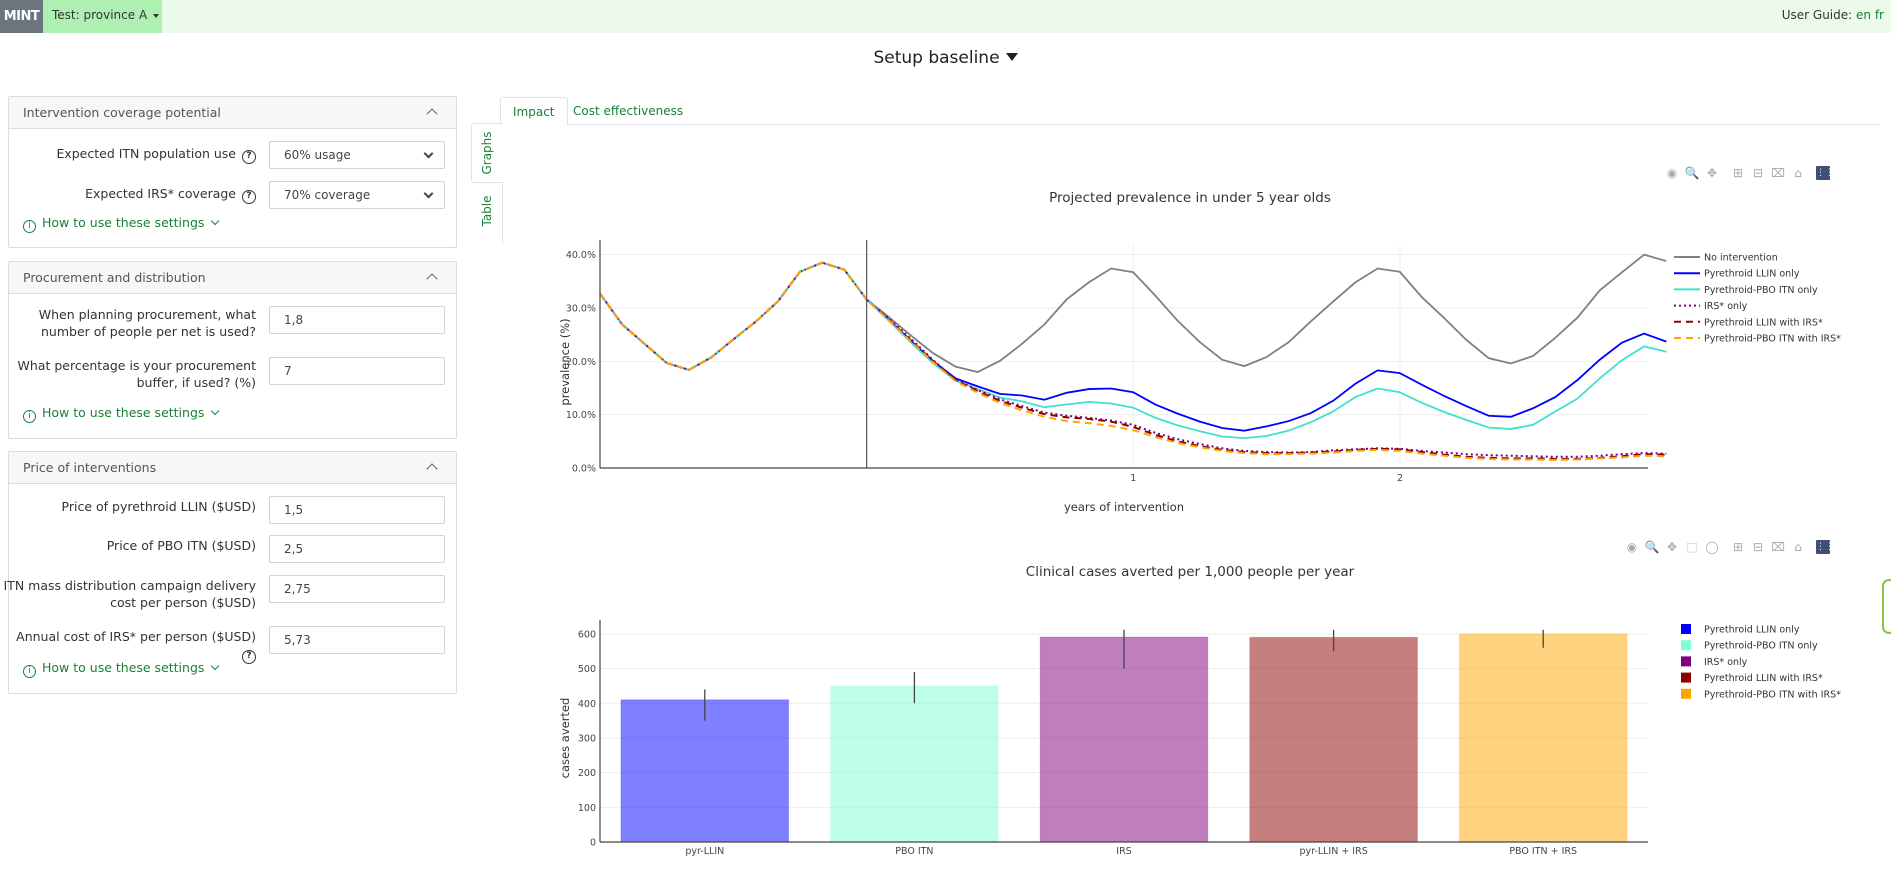 Image resolution: width=1891 pixels, height=871 pixels. What do you see at coordinates (565, 361) in the screenshot?
I see `y-axis-label: prevalence (%)` at bounding box center [565, 361].